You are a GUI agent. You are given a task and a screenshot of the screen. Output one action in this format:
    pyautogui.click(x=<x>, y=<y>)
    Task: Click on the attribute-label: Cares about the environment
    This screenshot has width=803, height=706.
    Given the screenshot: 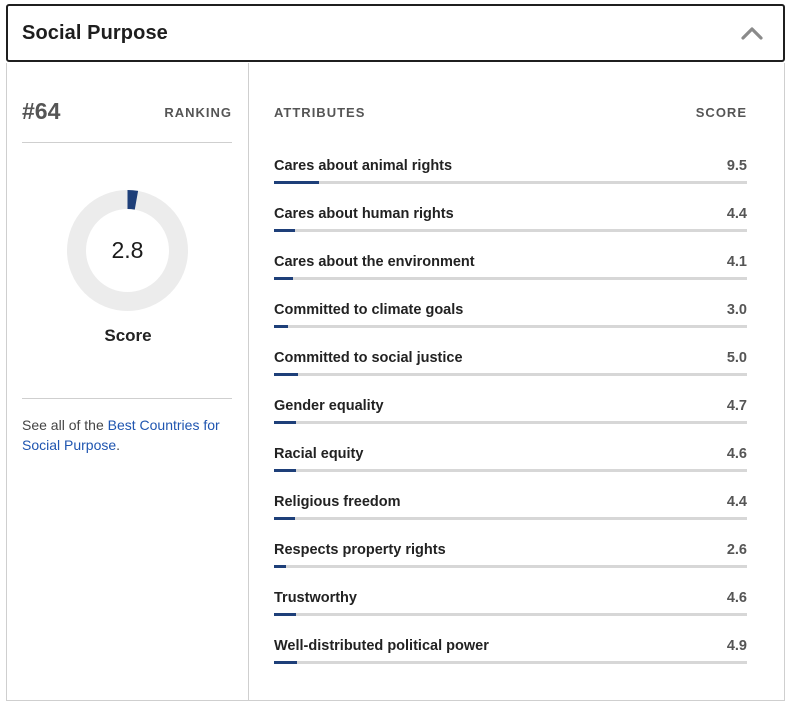 What is the action you would take?
    pyautogui.click(x=374, y=262)
    